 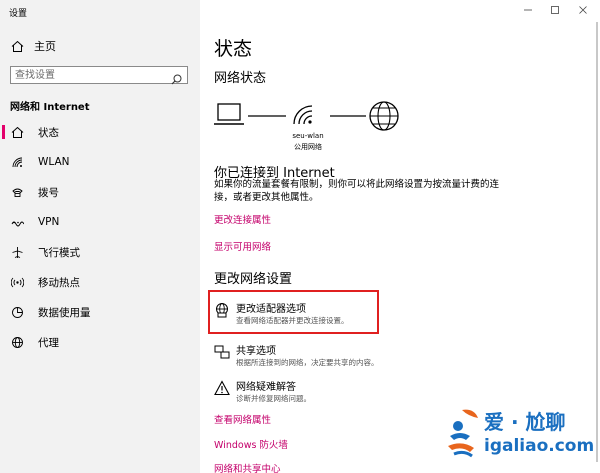 What do you see at coordinates (17, 132) in the screenshot?
I see `status-icon` at bounding box center [17, 132].